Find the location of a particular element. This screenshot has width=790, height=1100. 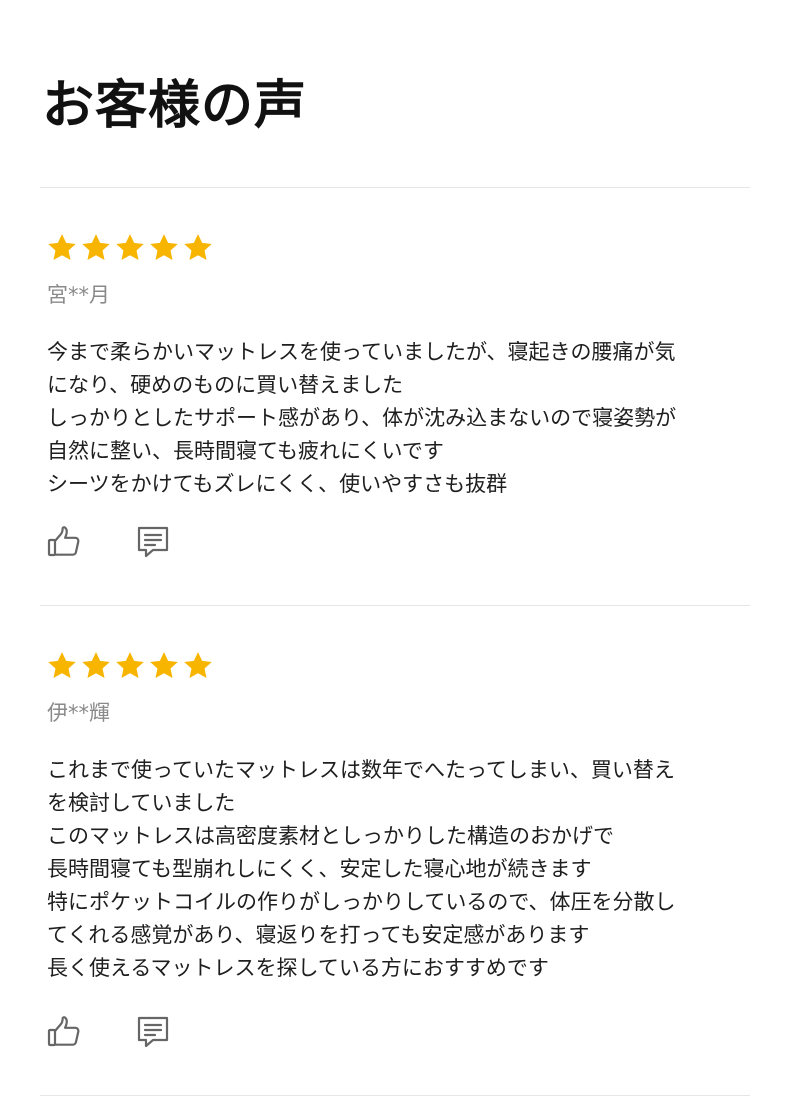

review-line: 特にポケットコイルの作りがしっかりしているので、体圧を分散し is located at coordinates (361, 902).